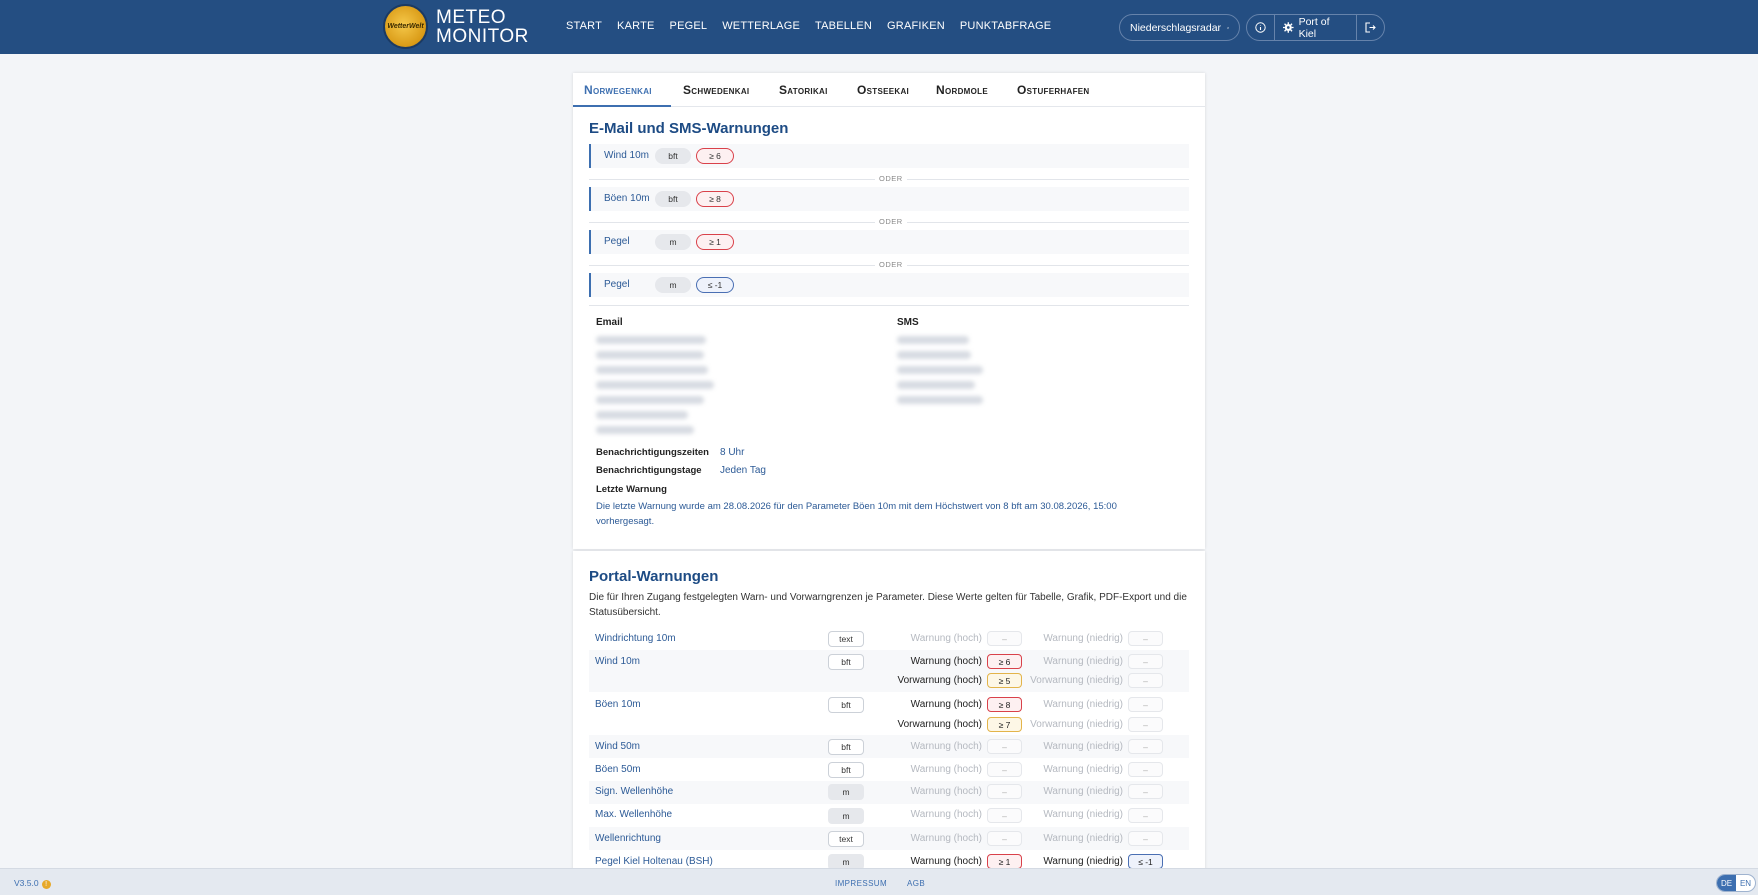  What do you see at coordinates (635, 26) in the screenshot?
I see `nav-karte: KARTE` at bounding box center [635, 26].